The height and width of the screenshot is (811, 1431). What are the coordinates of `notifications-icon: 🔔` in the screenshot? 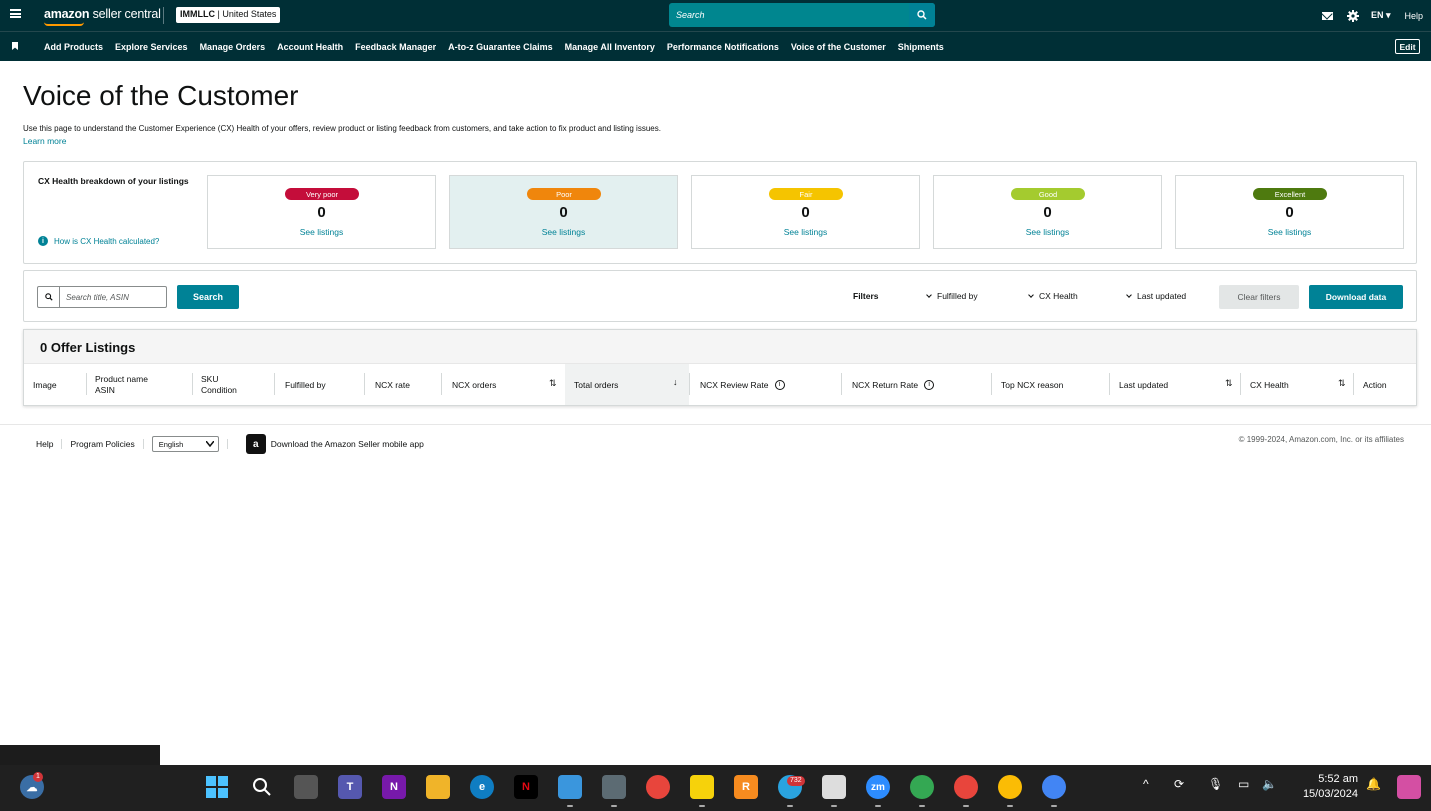 It's located at (1373, 784).